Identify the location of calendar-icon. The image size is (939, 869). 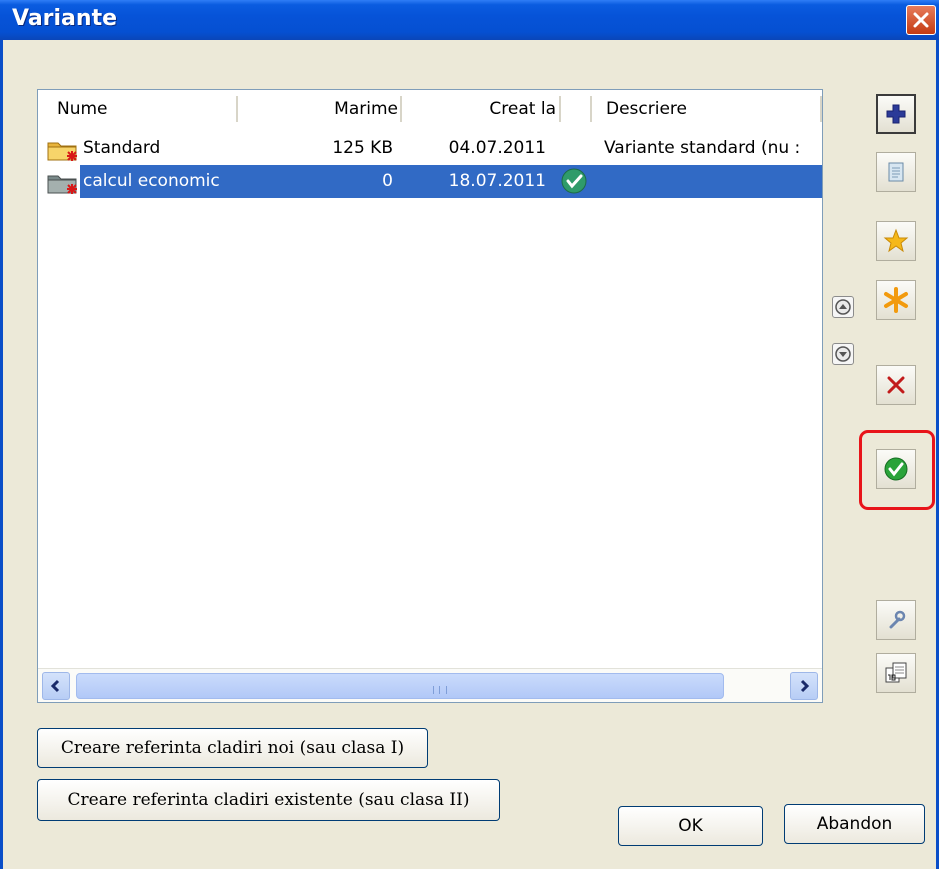
(896, 672).